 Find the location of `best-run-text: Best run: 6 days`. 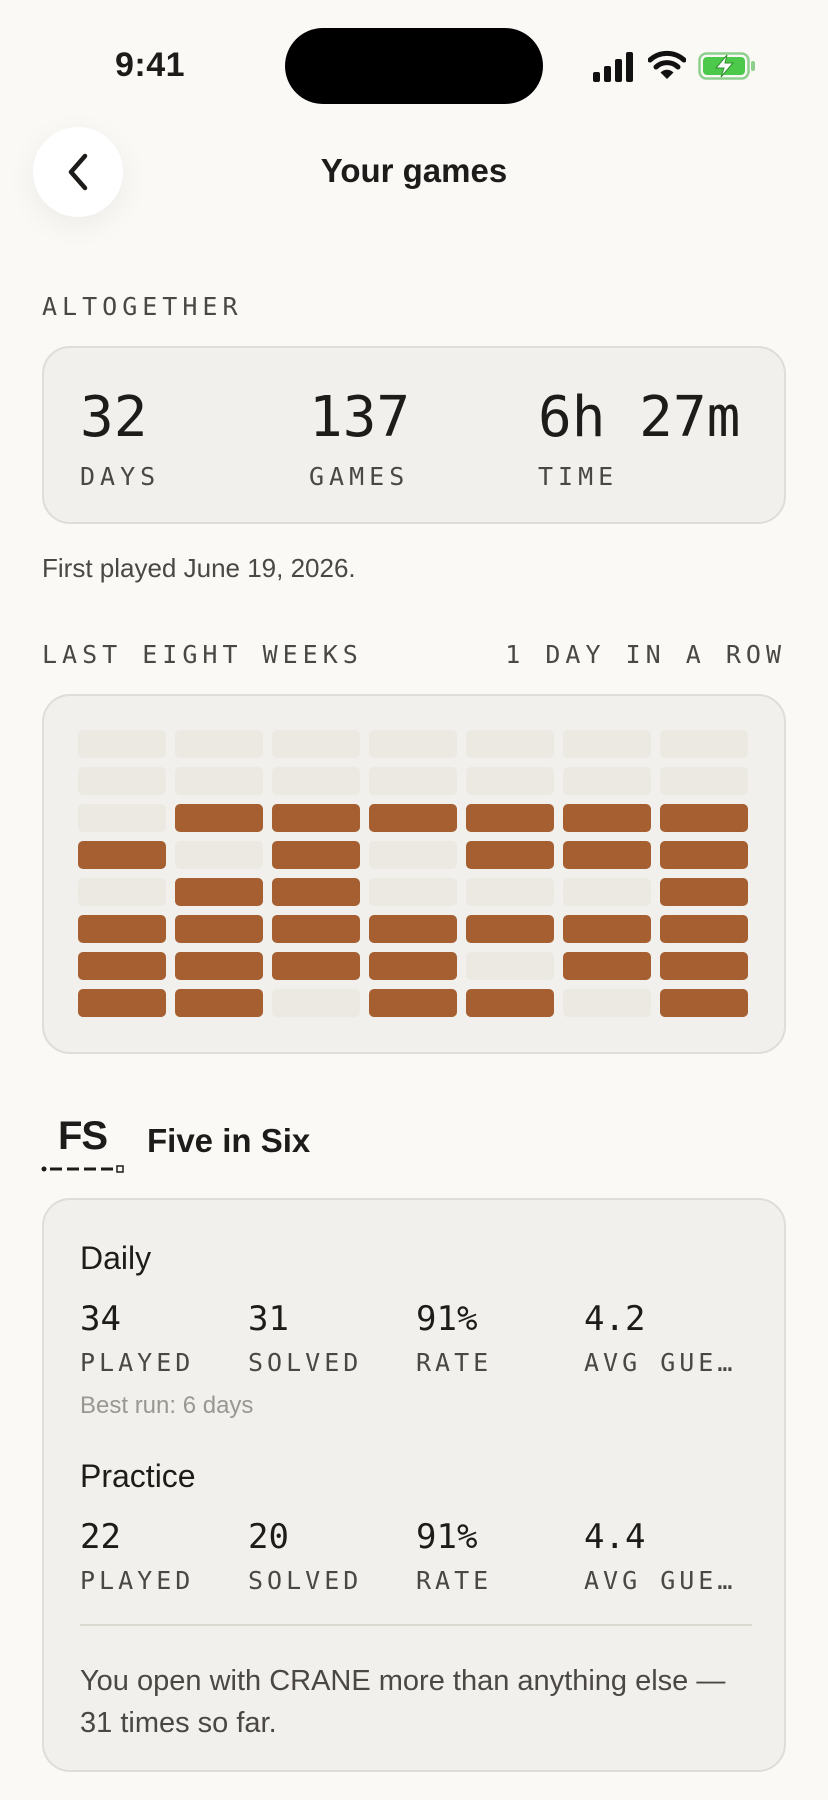

best-run-text: Best run: 6 days is located at coordinates (167, 1405).